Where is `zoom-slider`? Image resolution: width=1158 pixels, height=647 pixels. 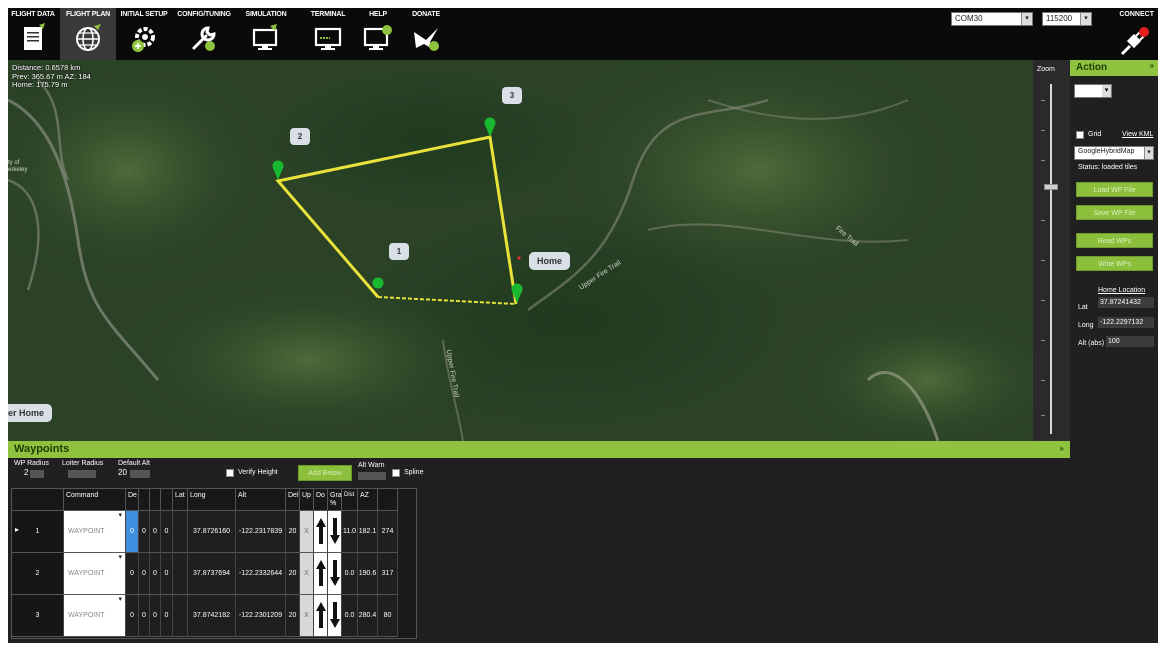 zoom-slider is located at coordinates (1051, 259).